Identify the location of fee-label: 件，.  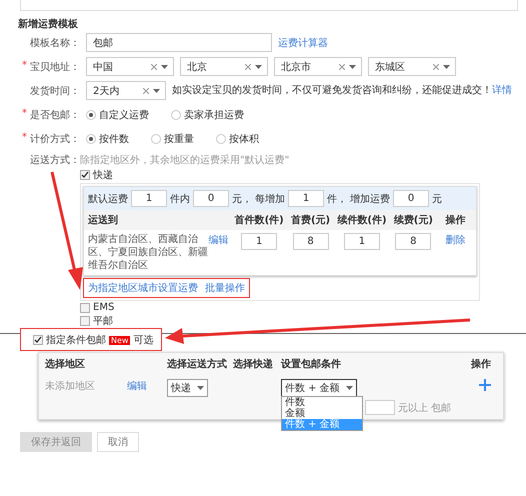
(337, 199).